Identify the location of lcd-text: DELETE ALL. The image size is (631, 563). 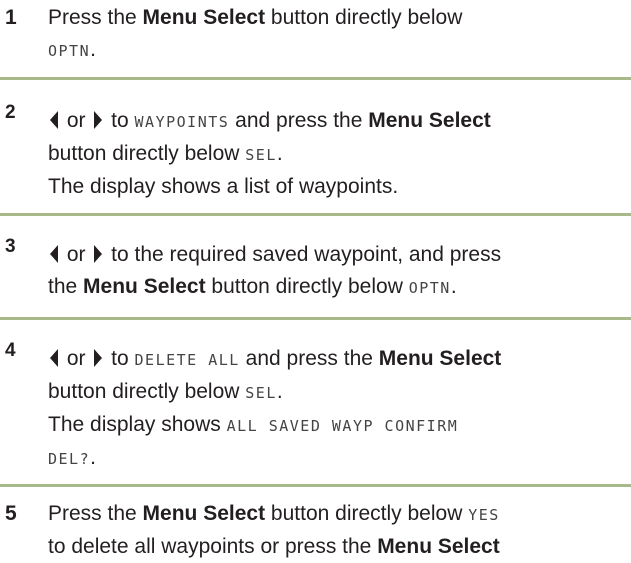
(187, 360).